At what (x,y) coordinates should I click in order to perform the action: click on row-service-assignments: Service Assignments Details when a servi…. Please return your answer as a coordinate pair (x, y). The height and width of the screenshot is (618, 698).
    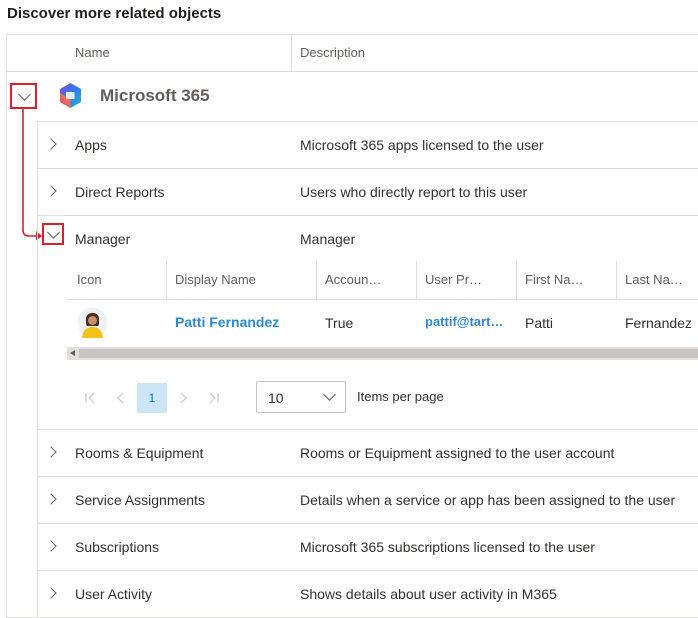
    Looking at the image, I should click on (367, 500).